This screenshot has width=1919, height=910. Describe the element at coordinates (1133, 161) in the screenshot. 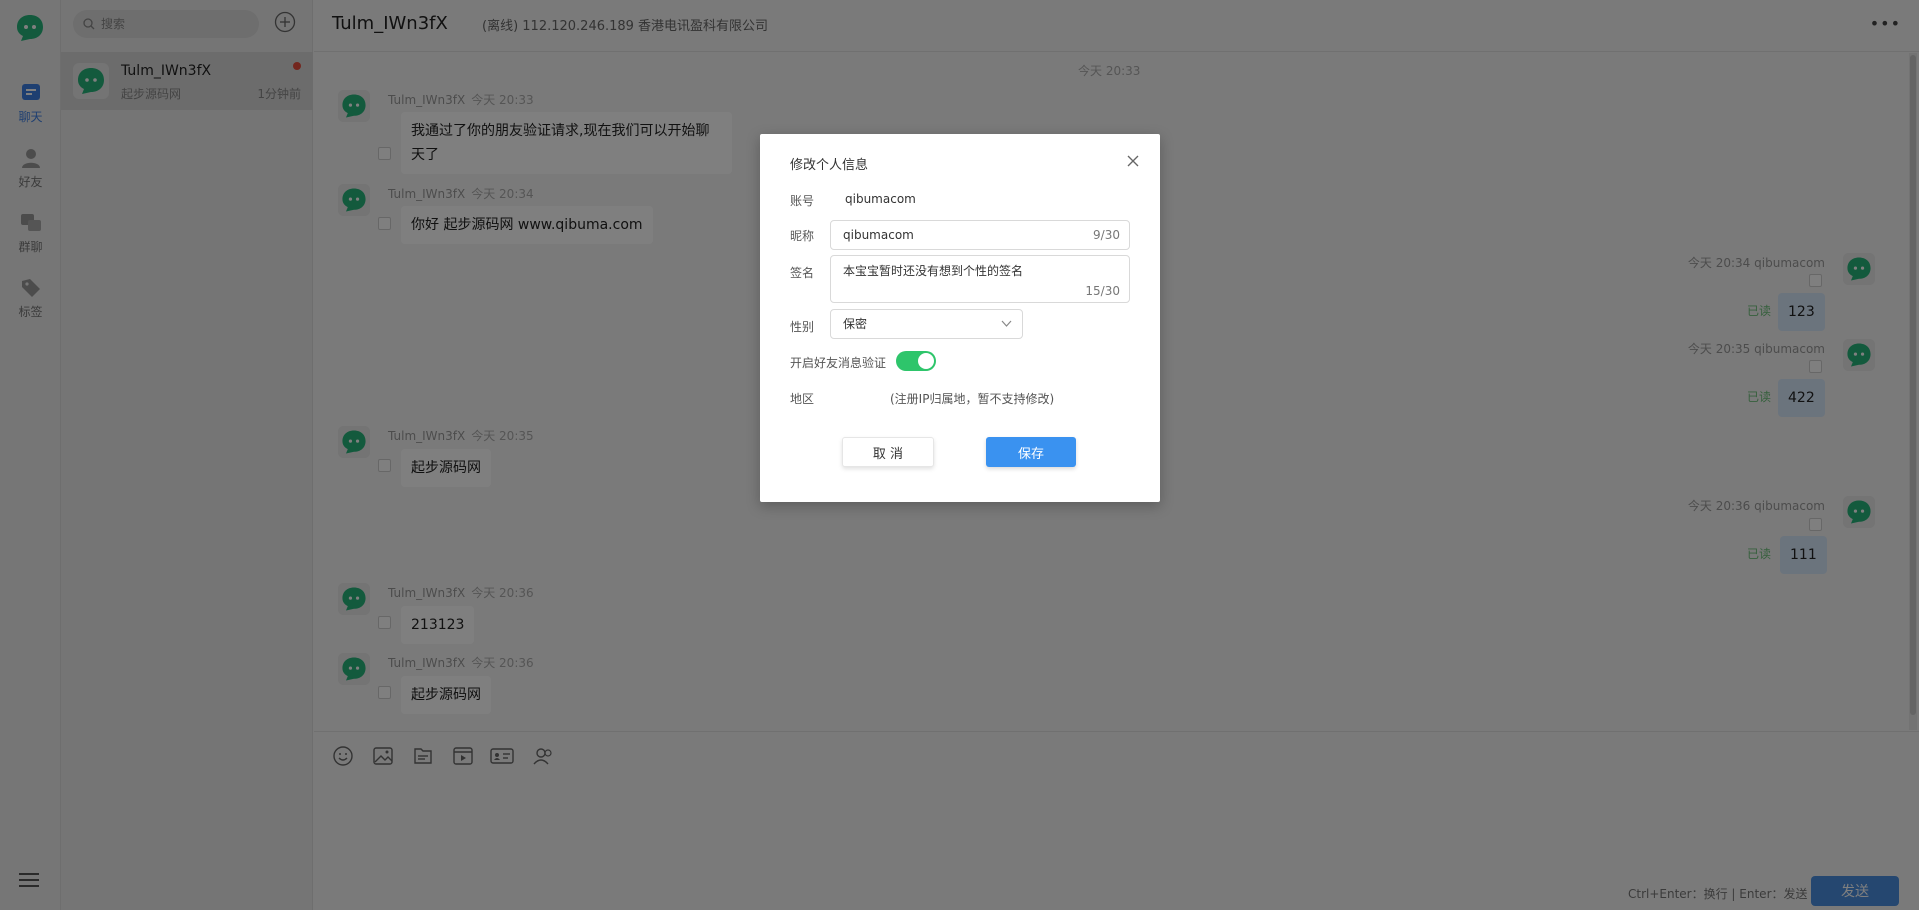

I see `close-icon` at that location.